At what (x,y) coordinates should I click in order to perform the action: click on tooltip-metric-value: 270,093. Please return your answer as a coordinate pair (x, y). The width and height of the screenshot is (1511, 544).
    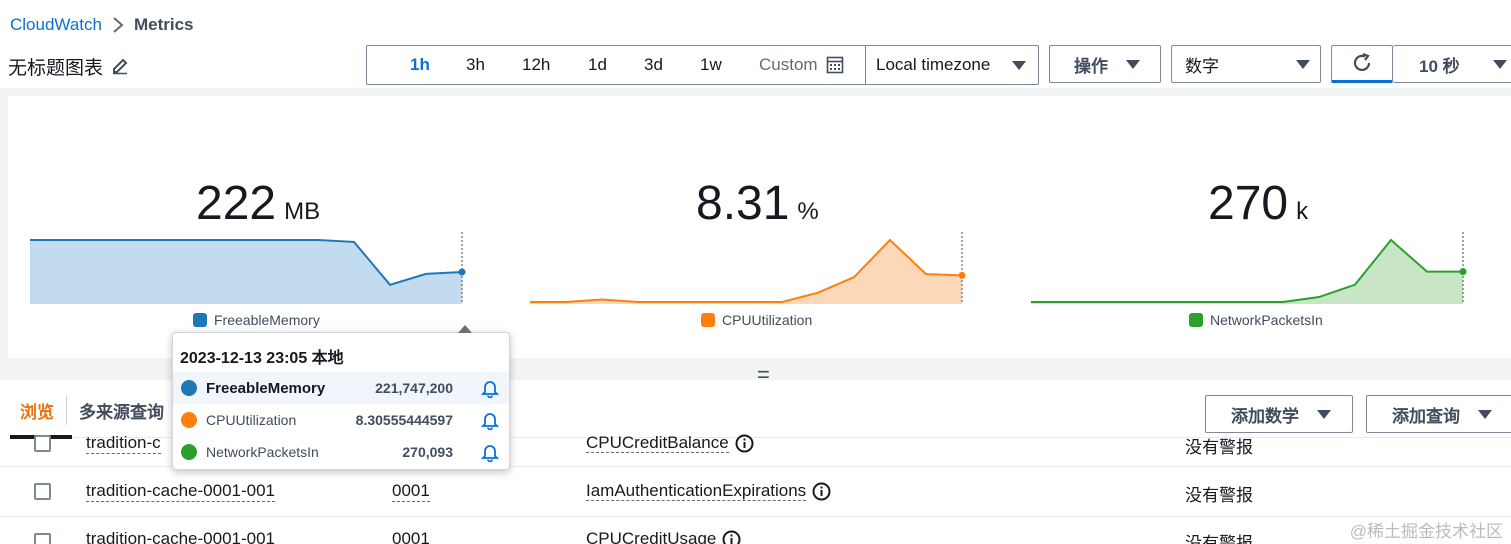
    Looking at the image, I should click on (427, 452).